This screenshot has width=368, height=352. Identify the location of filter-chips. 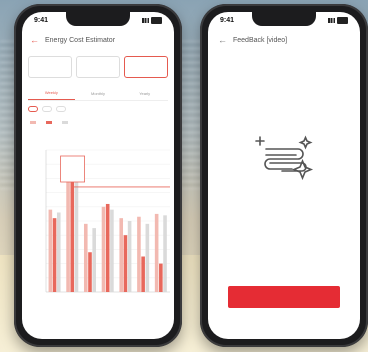
(98, 109).